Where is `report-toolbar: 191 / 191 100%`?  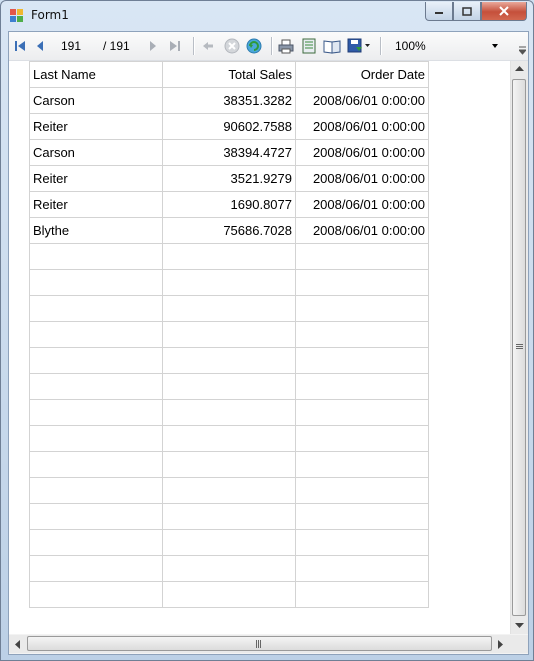
report-toolbar: 191 / 191 100% is located at coordinates (268, 46).